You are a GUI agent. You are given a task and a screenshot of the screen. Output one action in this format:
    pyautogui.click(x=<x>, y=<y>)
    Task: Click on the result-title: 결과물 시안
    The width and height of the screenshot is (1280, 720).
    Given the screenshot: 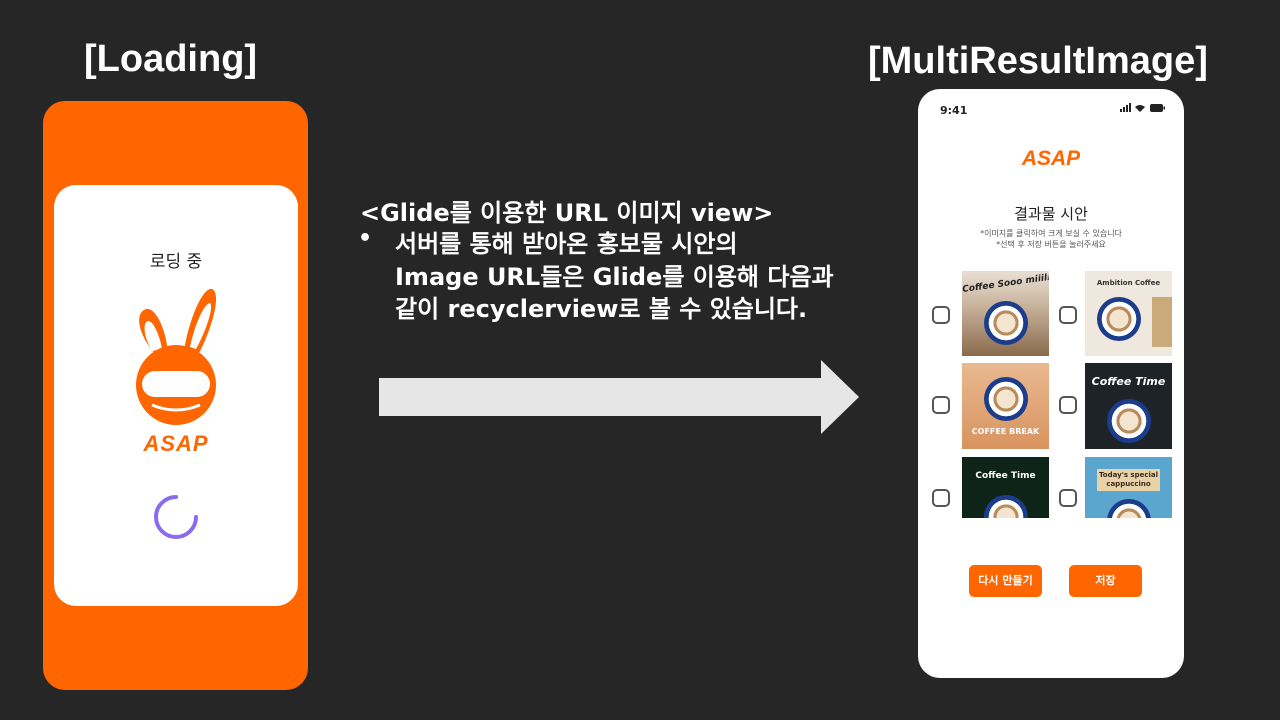 What is the action you would take?
    pyautogui.click(x=1051, y=214)
    